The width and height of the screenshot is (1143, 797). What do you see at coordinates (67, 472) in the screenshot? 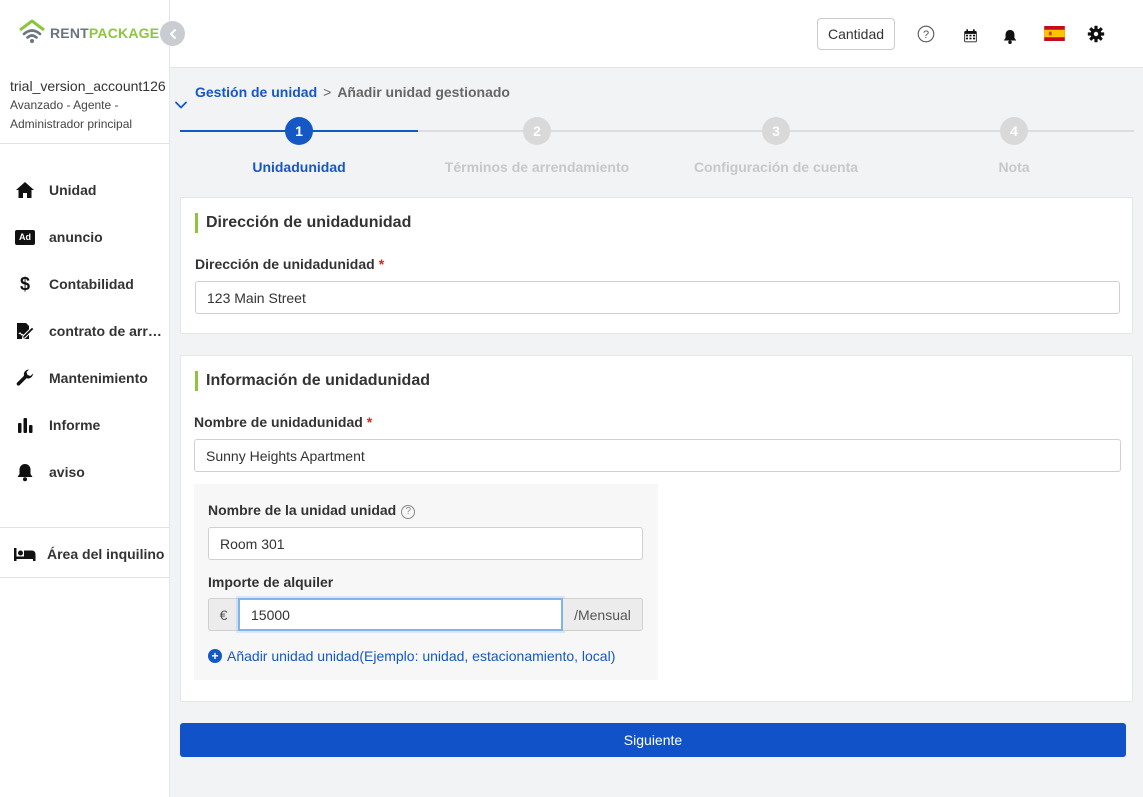
I see `sidebar-item-label: aviso` at bounding box center [67, 472].